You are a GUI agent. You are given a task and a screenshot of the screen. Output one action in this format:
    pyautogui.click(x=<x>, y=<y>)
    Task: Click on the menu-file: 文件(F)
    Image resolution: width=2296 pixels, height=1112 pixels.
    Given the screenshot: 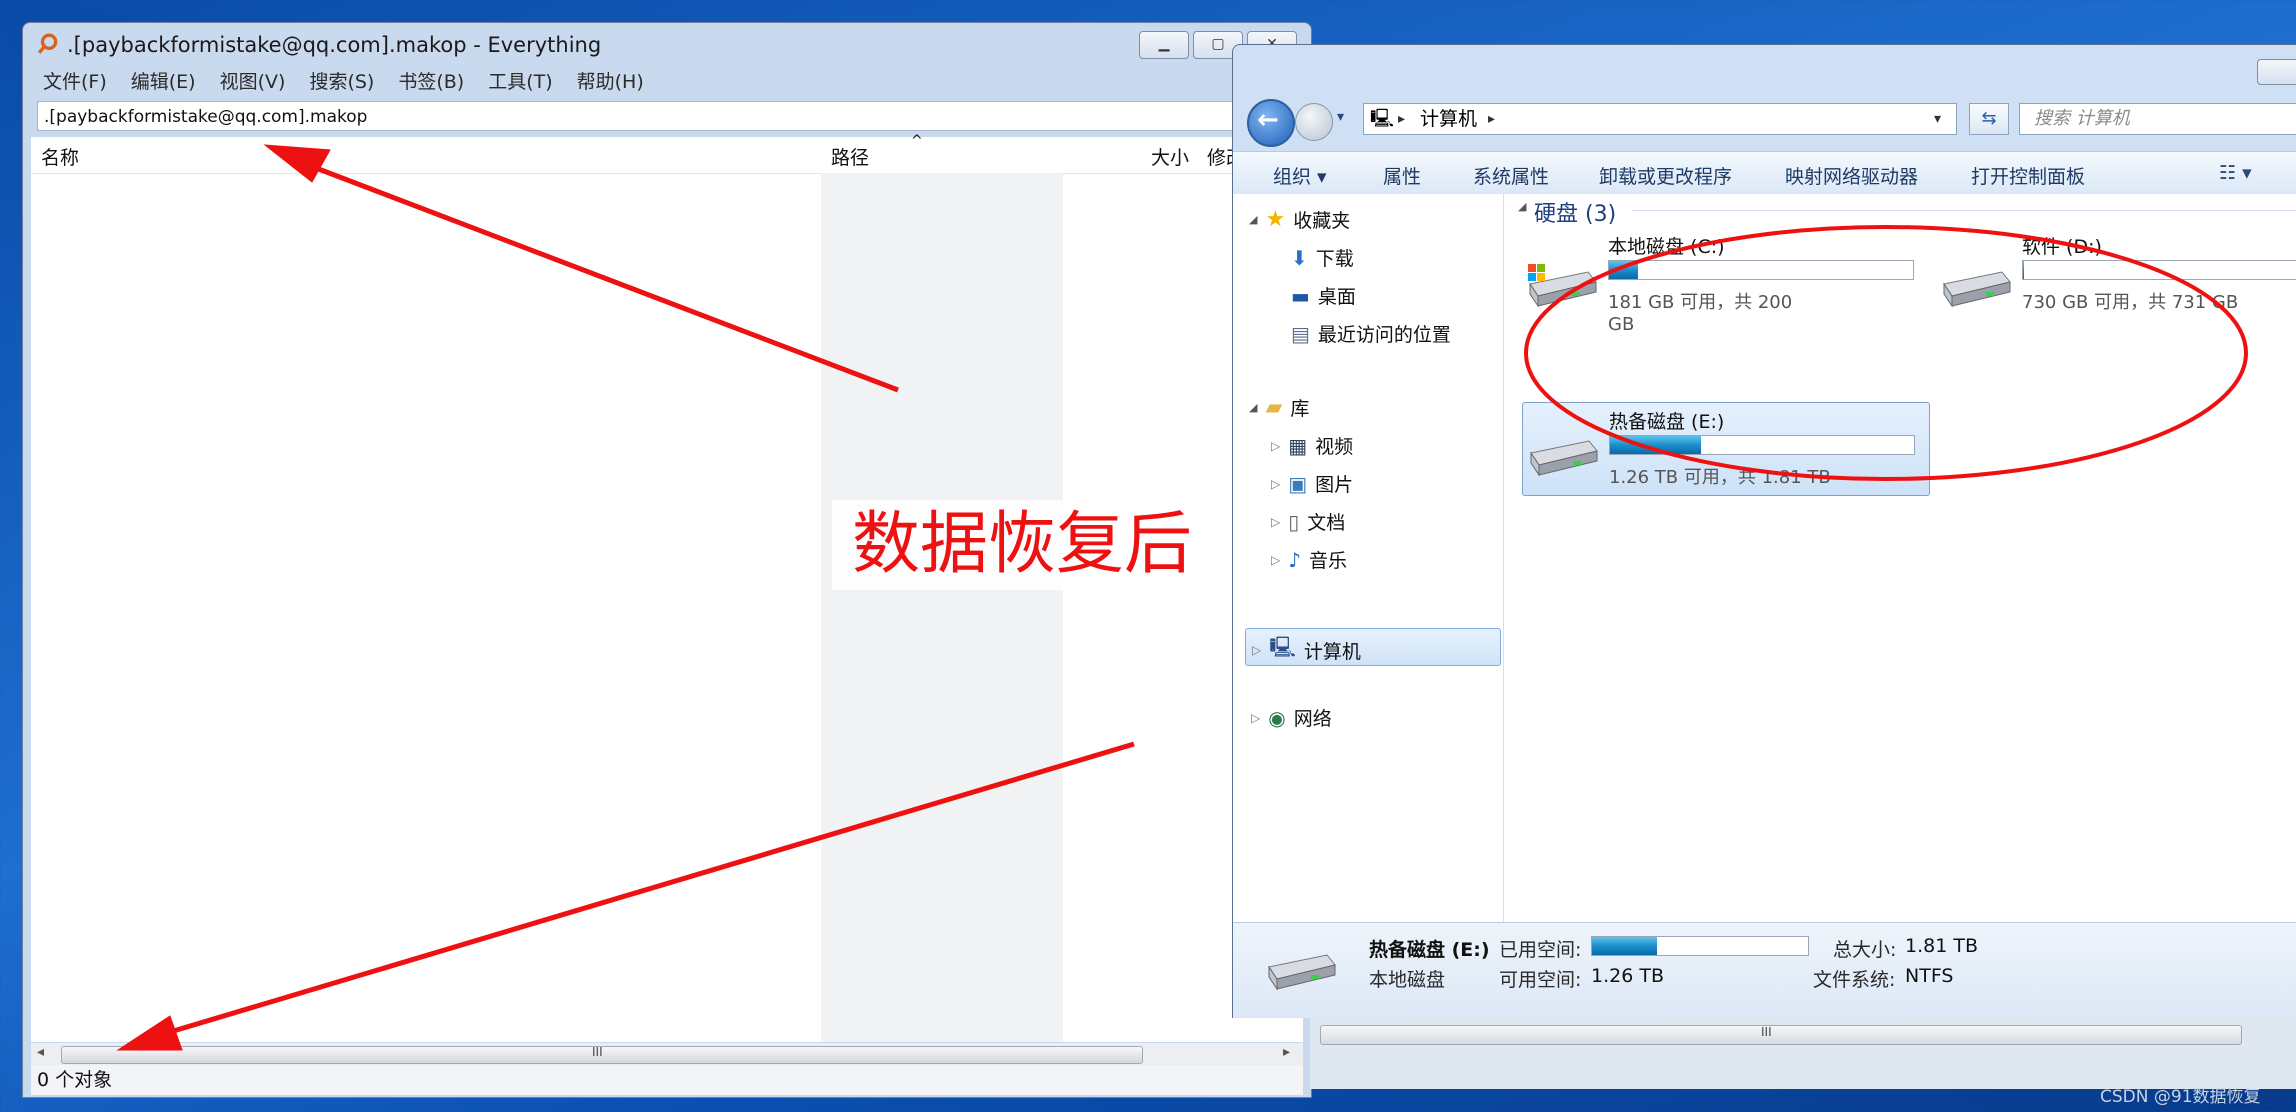 What is the action you would take?
    pyautogui.click(x=75, y=80)
    